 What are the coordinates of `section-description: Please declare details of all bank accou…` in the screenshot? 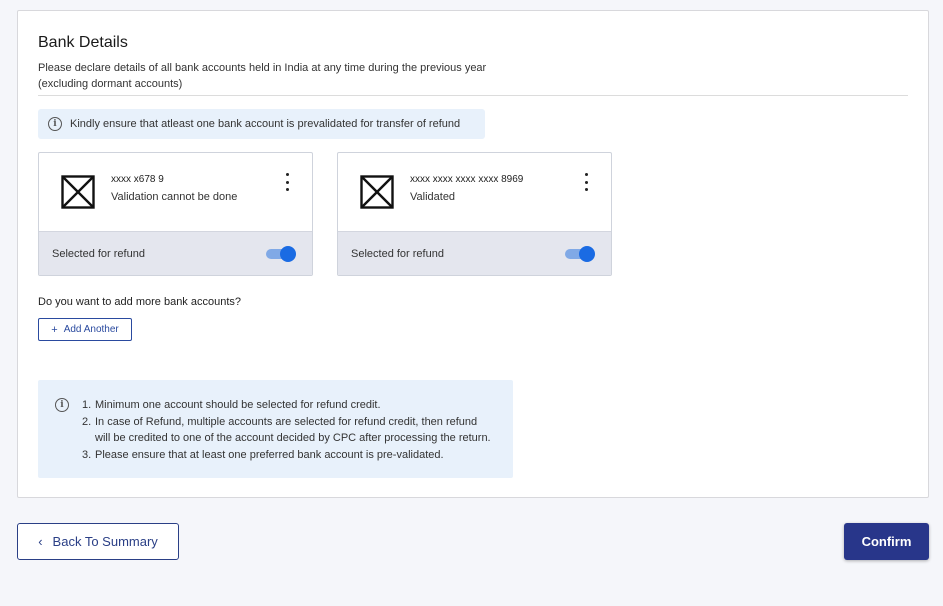 It's located at (278, 76).